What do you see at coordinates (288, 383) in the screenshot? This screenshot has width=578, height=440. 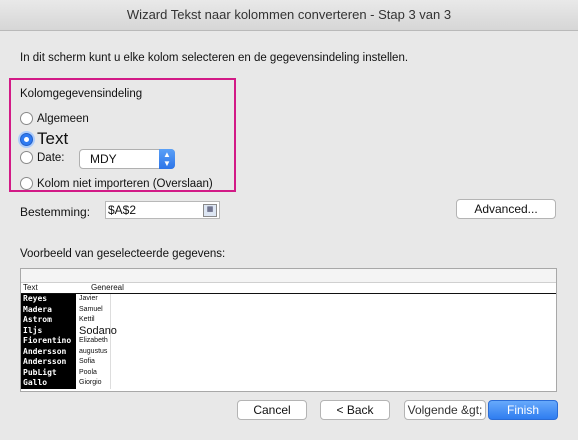 I see `table-row: Gallo Giorgio` at bounding box center [288, 383].